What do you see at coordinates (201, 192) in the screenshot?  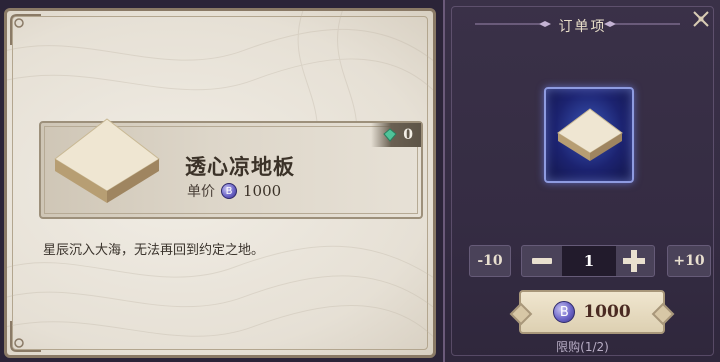 I see `unit-price-label: 单价` at bounding box center [201, 192].